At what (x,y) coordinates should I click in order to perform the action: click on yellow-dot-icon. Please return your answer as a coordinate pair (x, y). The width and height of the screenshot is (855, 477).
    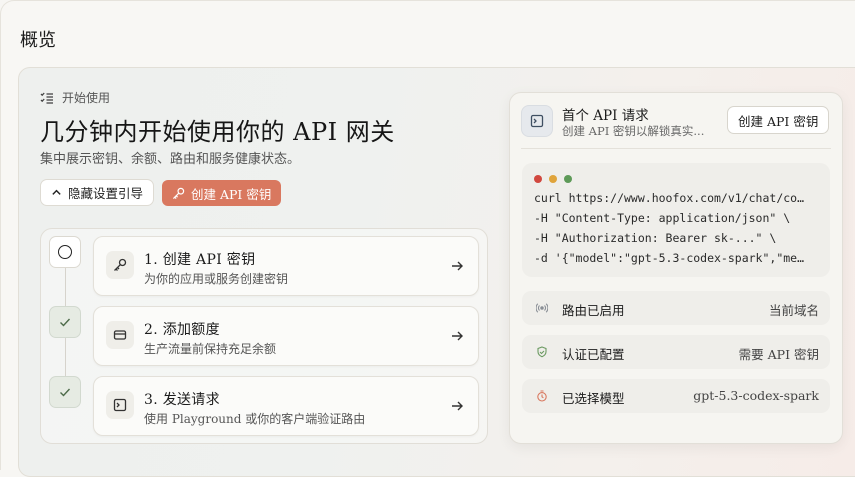
    Looking at the image, I should click on (553, 179).